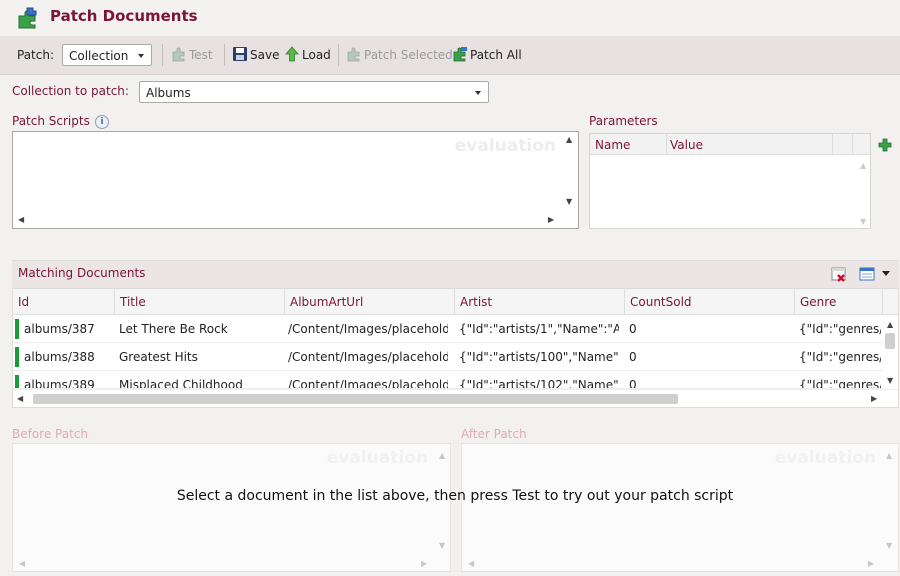  Describe the element at coordinates (292, 55) in the screenshot. I see `up-arrow-icon` at that location.